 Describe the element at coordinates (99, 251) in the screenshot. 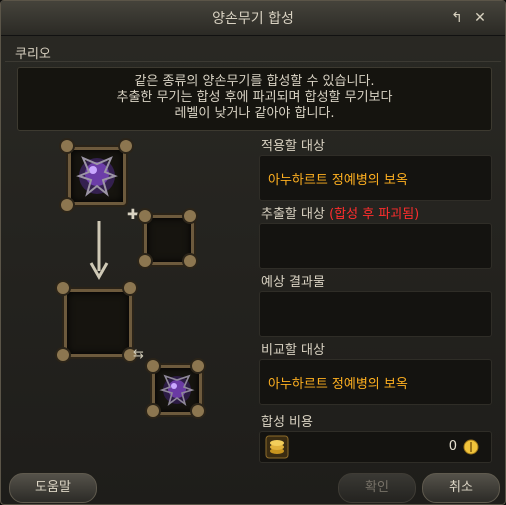

I see `down-arrow-icon` at that location.